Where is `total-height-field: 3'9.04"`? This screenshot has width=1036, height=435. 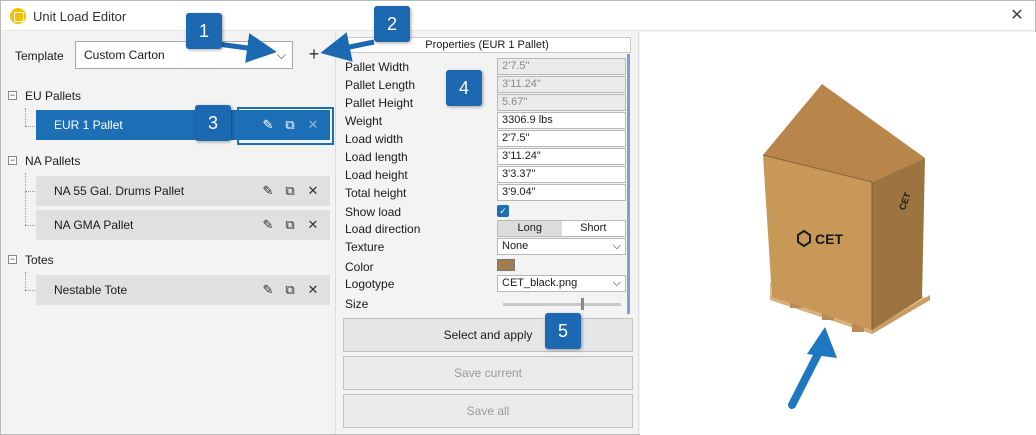 total-height-field: 3'9.04" is located at coordinates (561, 192).